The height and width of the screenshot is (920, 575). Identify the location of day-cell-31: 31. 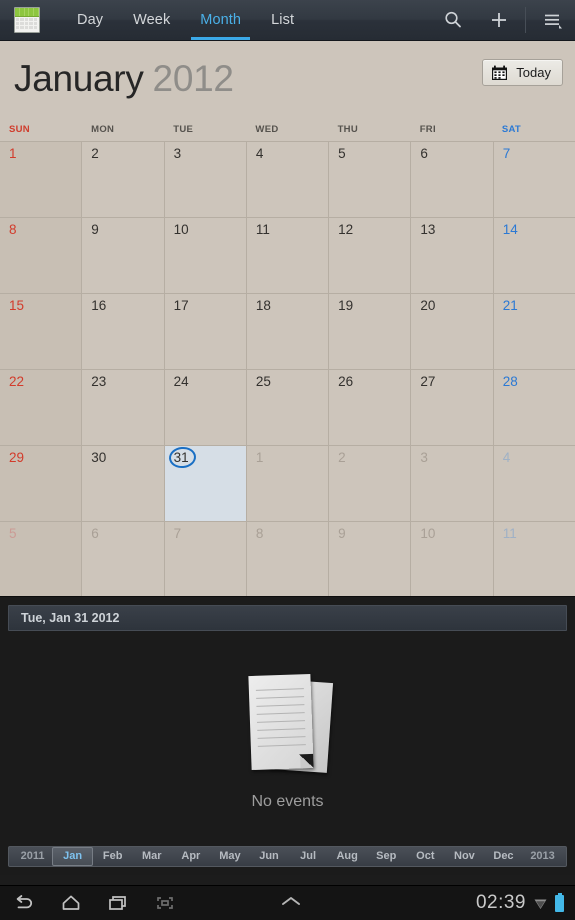
(205, 483).